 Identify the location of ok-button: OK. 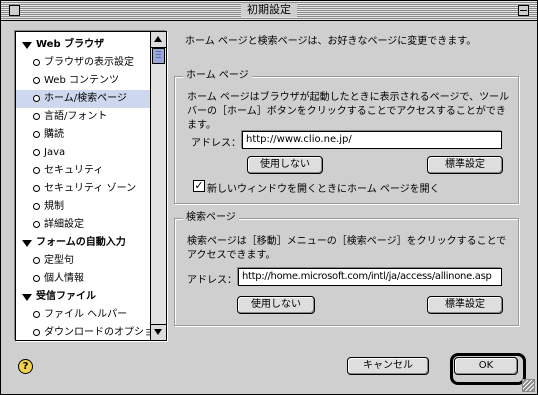
(486, 366).